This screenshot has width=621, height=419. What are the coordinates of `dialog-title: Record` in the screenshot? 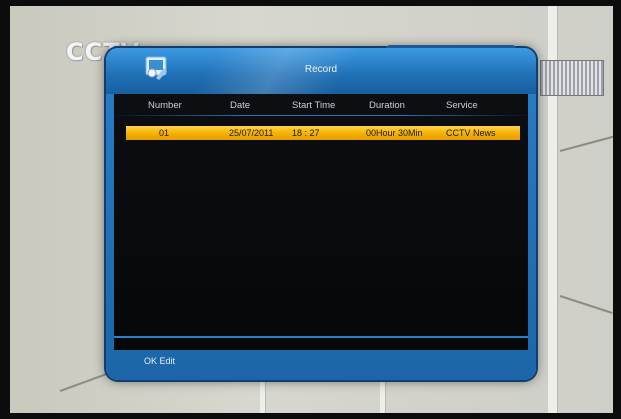 It's located at (321, 69).